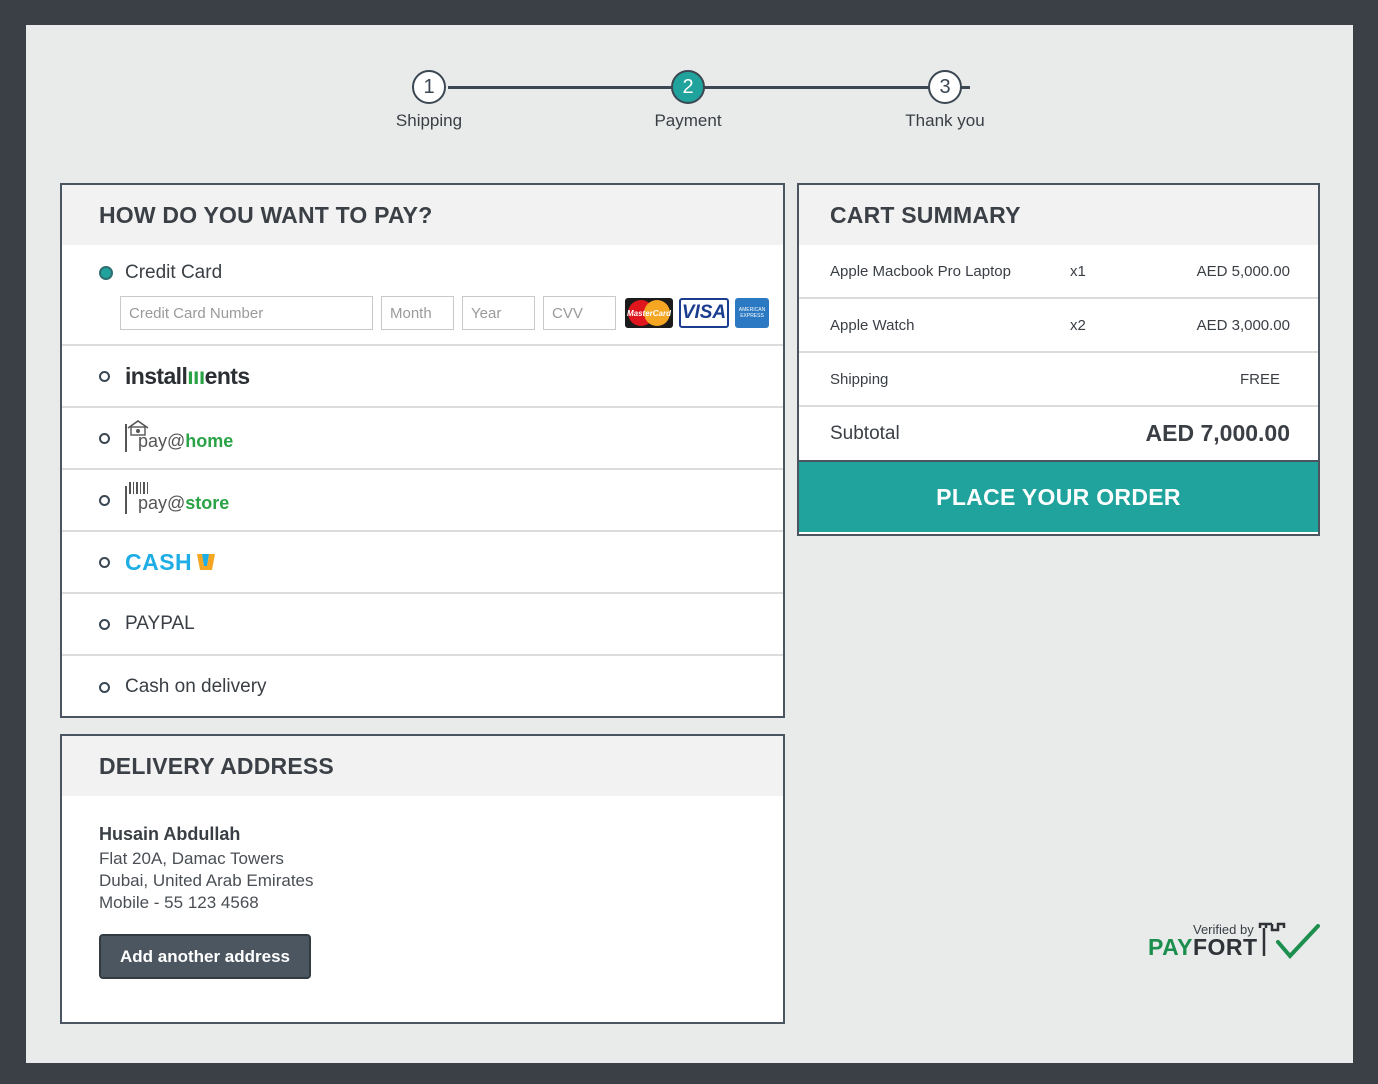 The image size is (1378, 1084). Describe the element at coordinates (945, 87) in the screenshot. I see `step-number: 3` at that location.